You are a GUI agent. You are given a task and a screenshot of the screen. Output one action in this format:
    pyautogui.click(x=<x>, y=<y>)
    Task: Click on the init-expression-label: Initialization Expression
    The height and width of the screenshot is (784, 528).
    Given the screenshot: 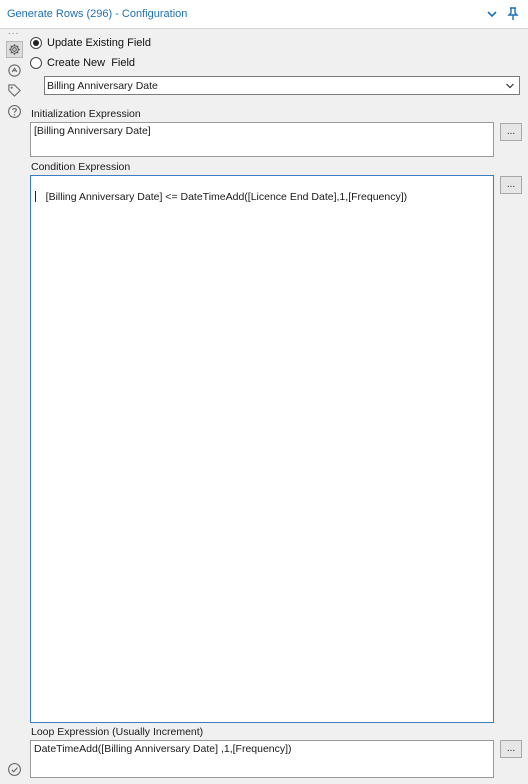 What is the action you would take?
    pyautogui.click(x=86, y=114)
    